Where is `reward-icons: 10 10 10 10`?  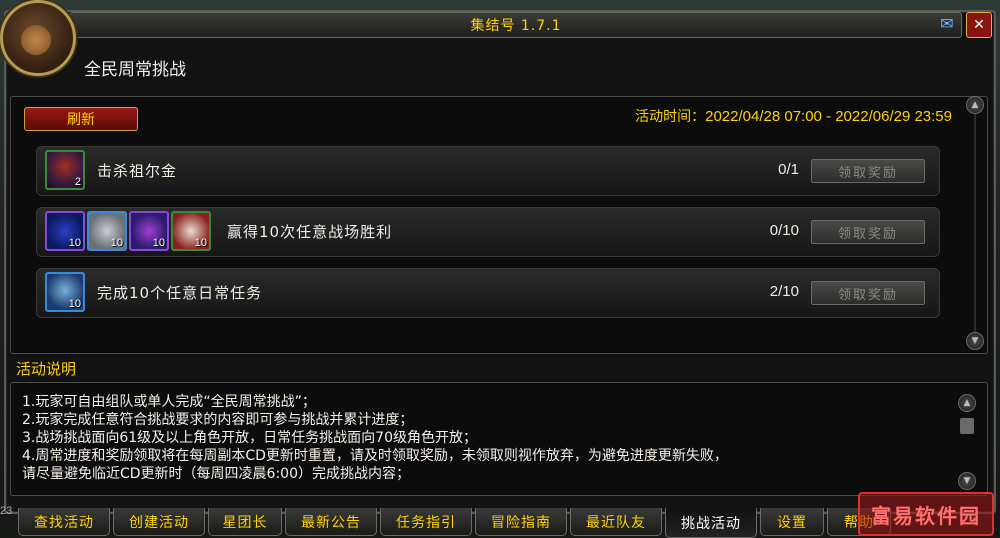
reward-icons: 10 10 10 10 is located at coordinates (128, 231).